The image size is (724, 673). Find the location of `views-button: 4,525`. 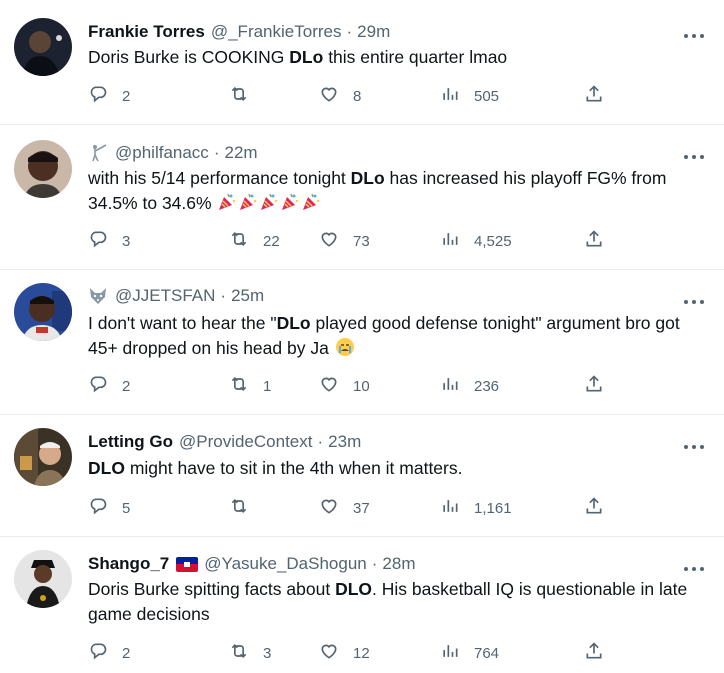

views-button: 4,525 is located at coordinates (476, 241).